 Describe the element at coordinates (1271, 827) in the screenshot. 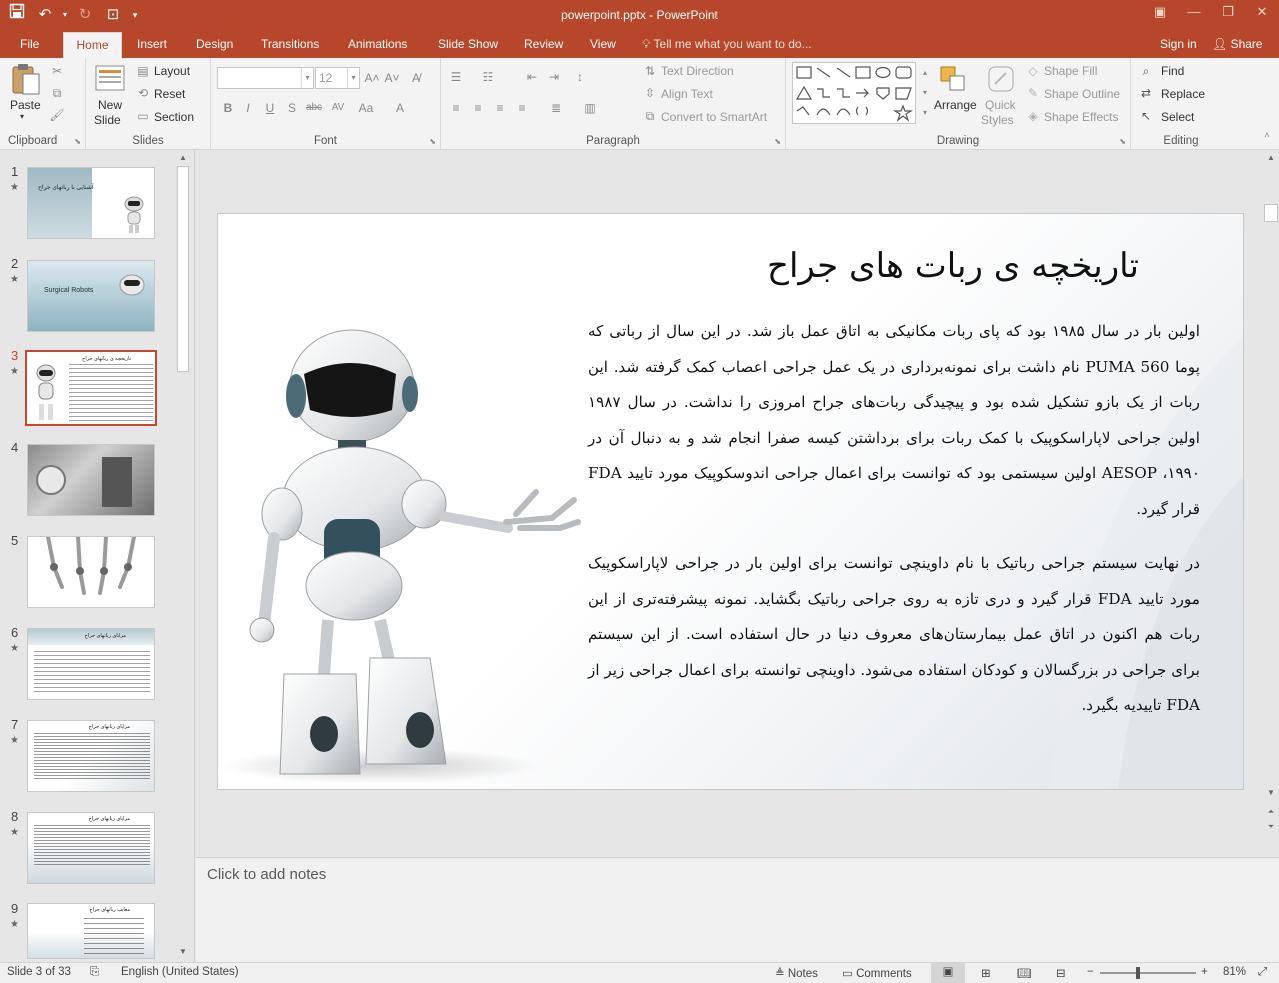

I see `next-slide-icon: ⏷` at that location.